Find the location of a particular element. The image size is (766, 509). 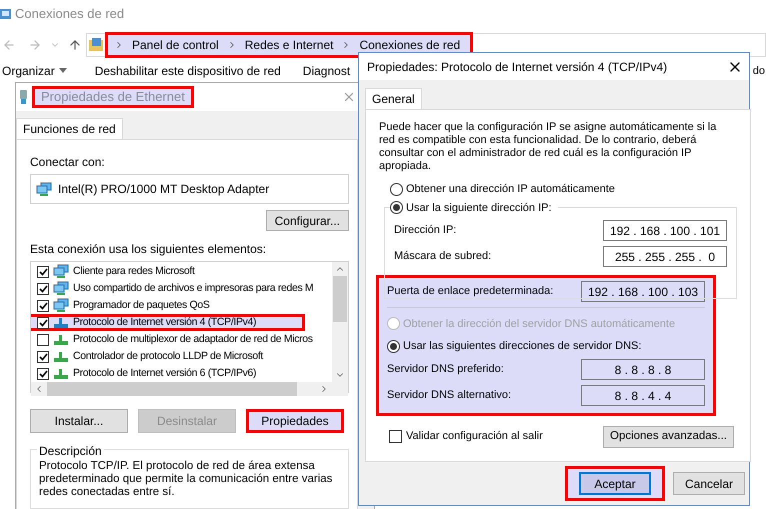

breadcrumb-item: Conexiones de red is located at coordinates (409, 45).